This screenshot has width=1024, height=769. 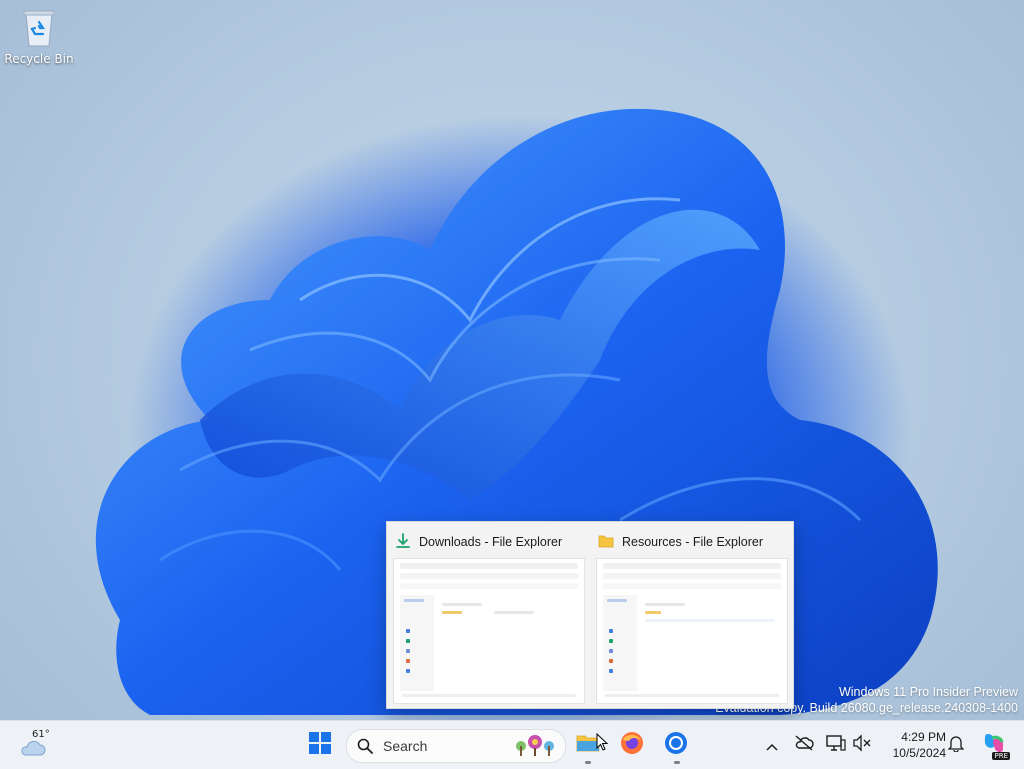 What do you see at coordinates (32, 750) in the screenshot?
I see `cloud-icon` at bounding box center [32, 750].